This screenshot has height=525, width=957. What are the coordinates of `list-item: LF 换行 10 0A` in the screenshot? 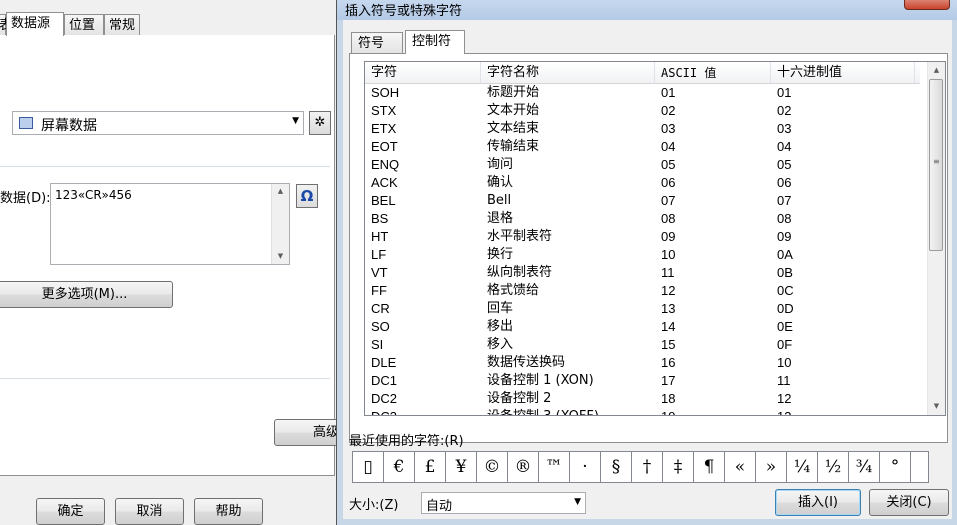 It's located at (642, 255).